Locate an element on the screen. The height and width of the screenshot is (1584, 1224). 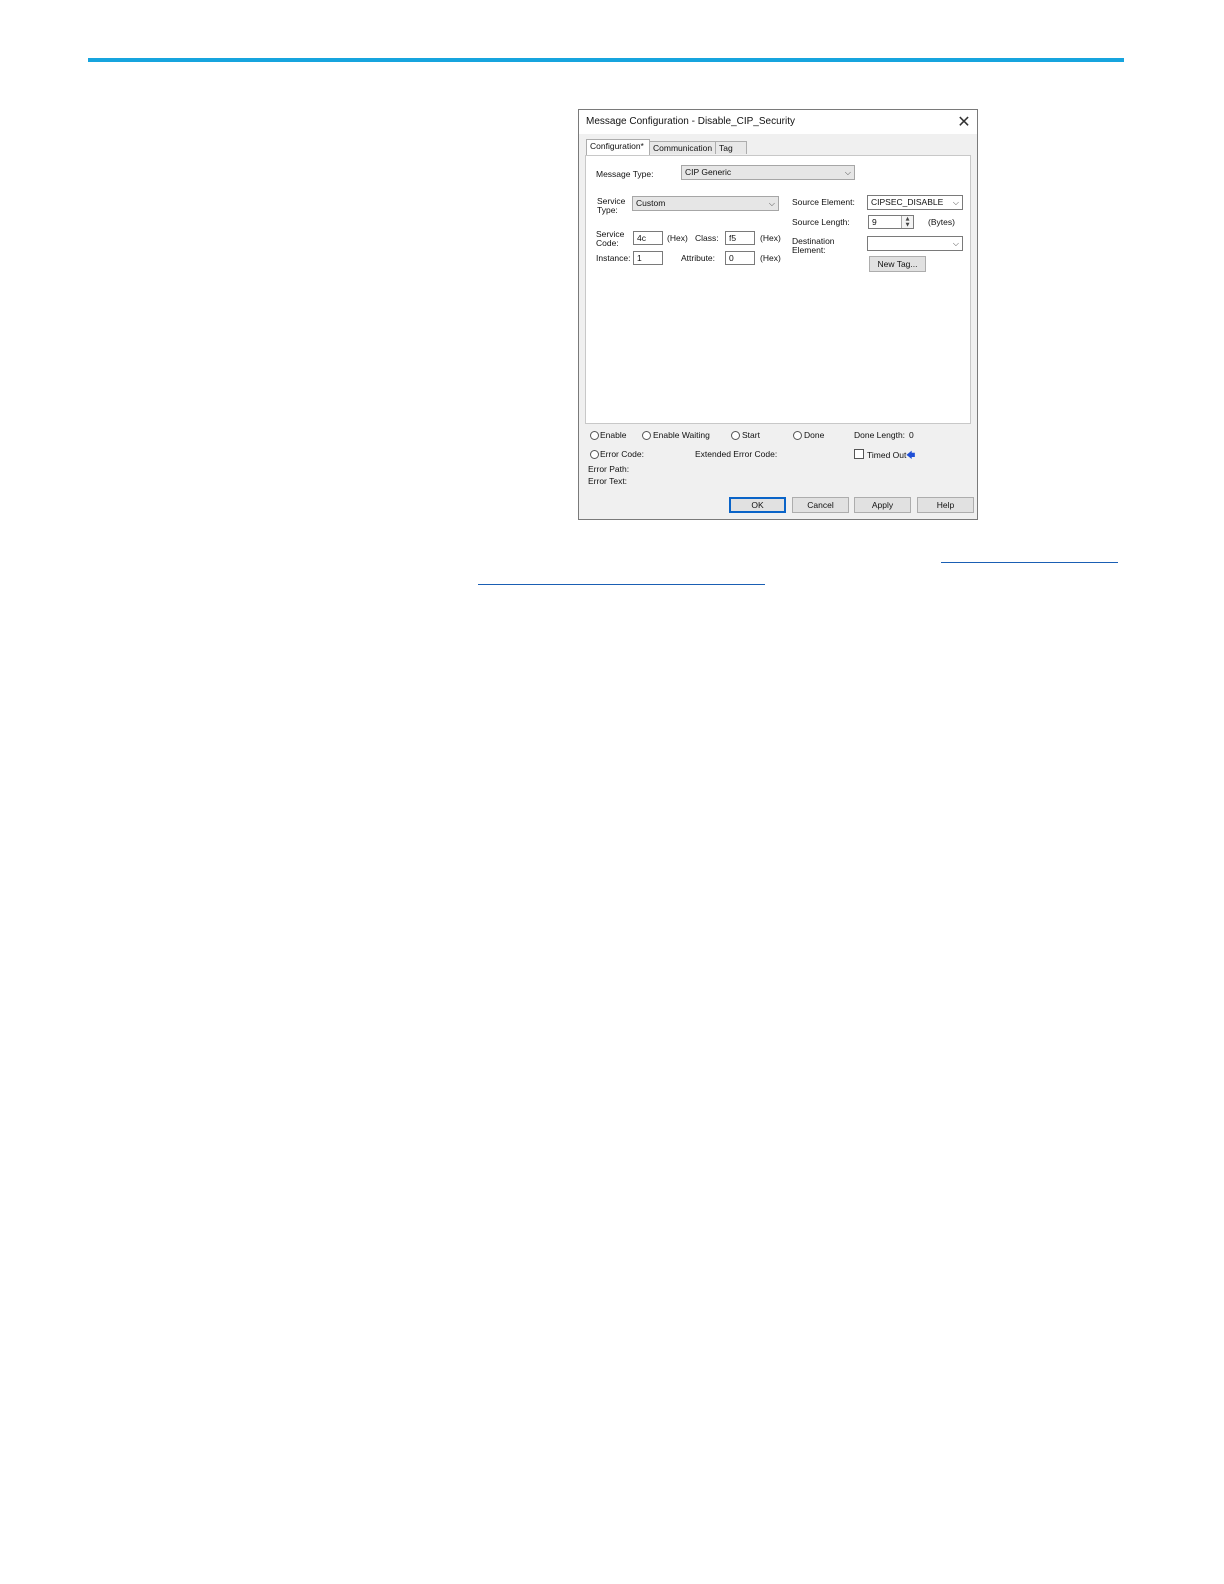
tab-tag: Tag is located at coordinates (731, 147).